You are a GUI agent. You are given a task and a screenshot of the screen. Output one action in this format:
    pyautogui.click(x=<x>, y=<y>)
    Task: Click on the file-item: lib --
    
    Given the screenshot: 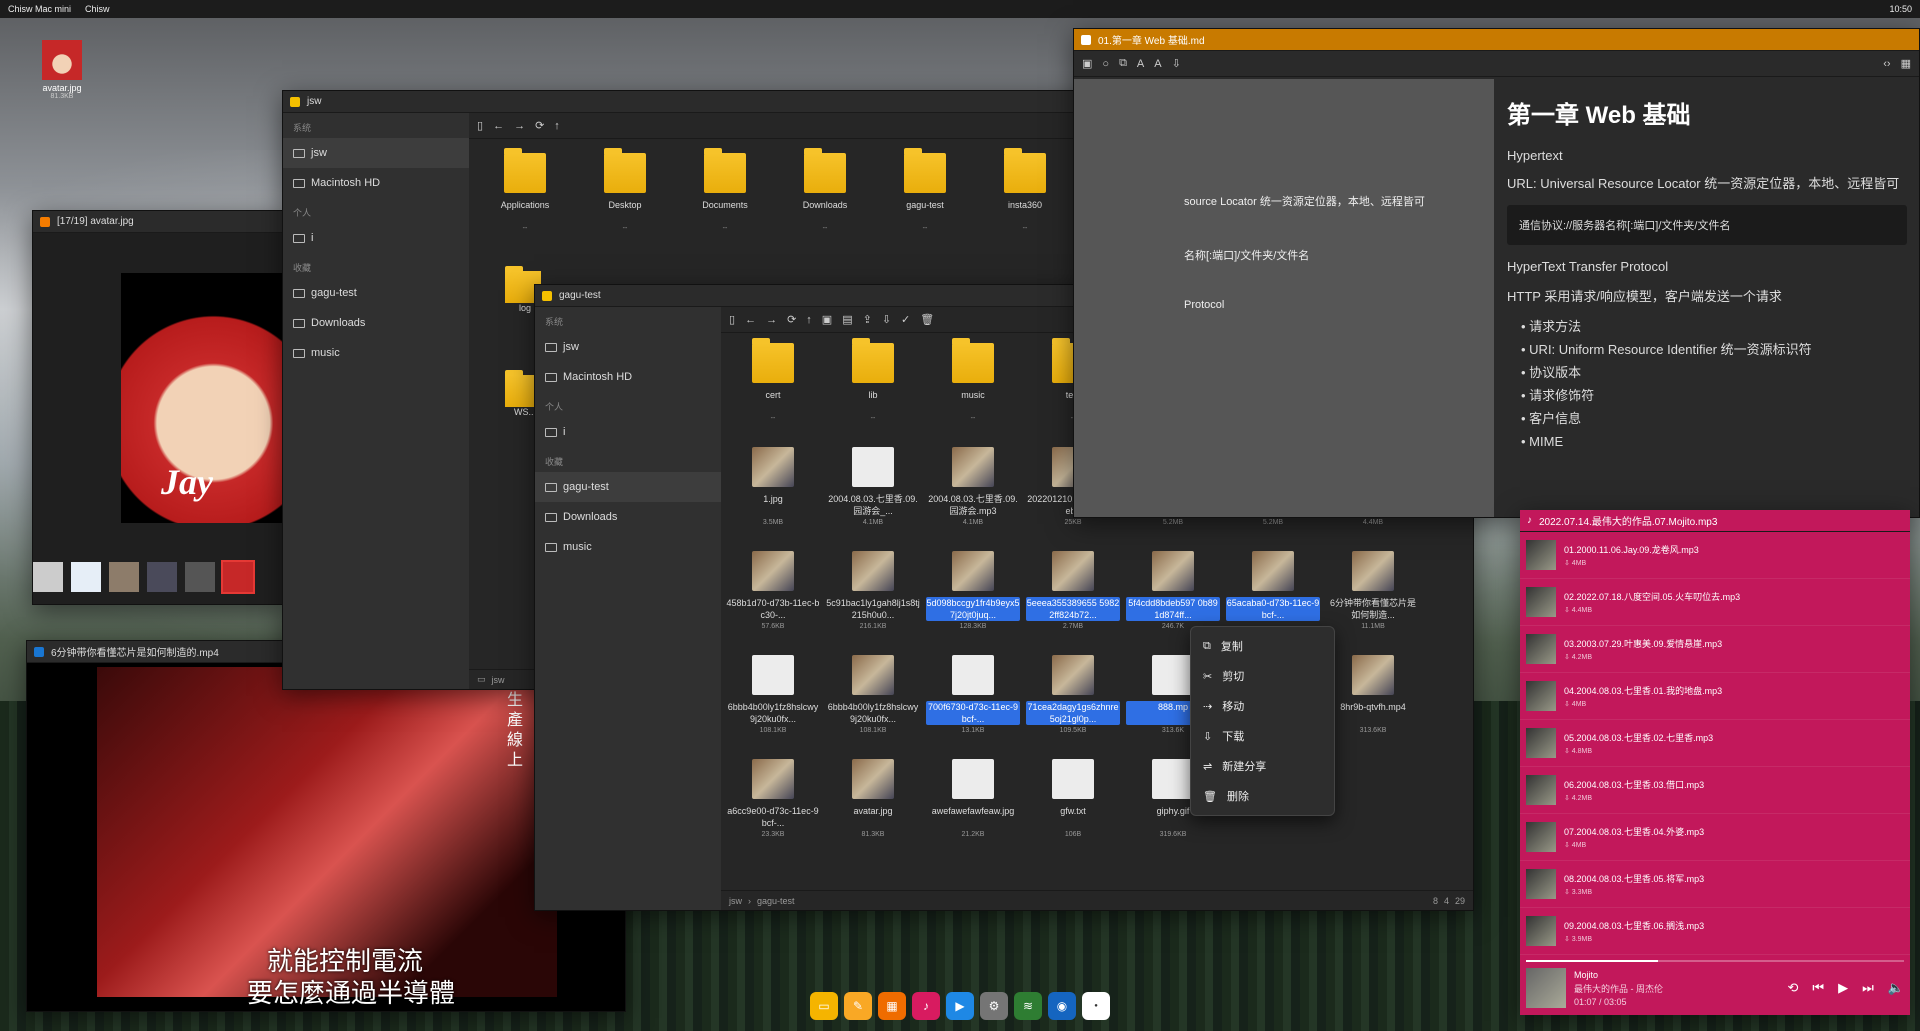 What is the action you would take?
    pyautogui.click(x=873, y=389)
    